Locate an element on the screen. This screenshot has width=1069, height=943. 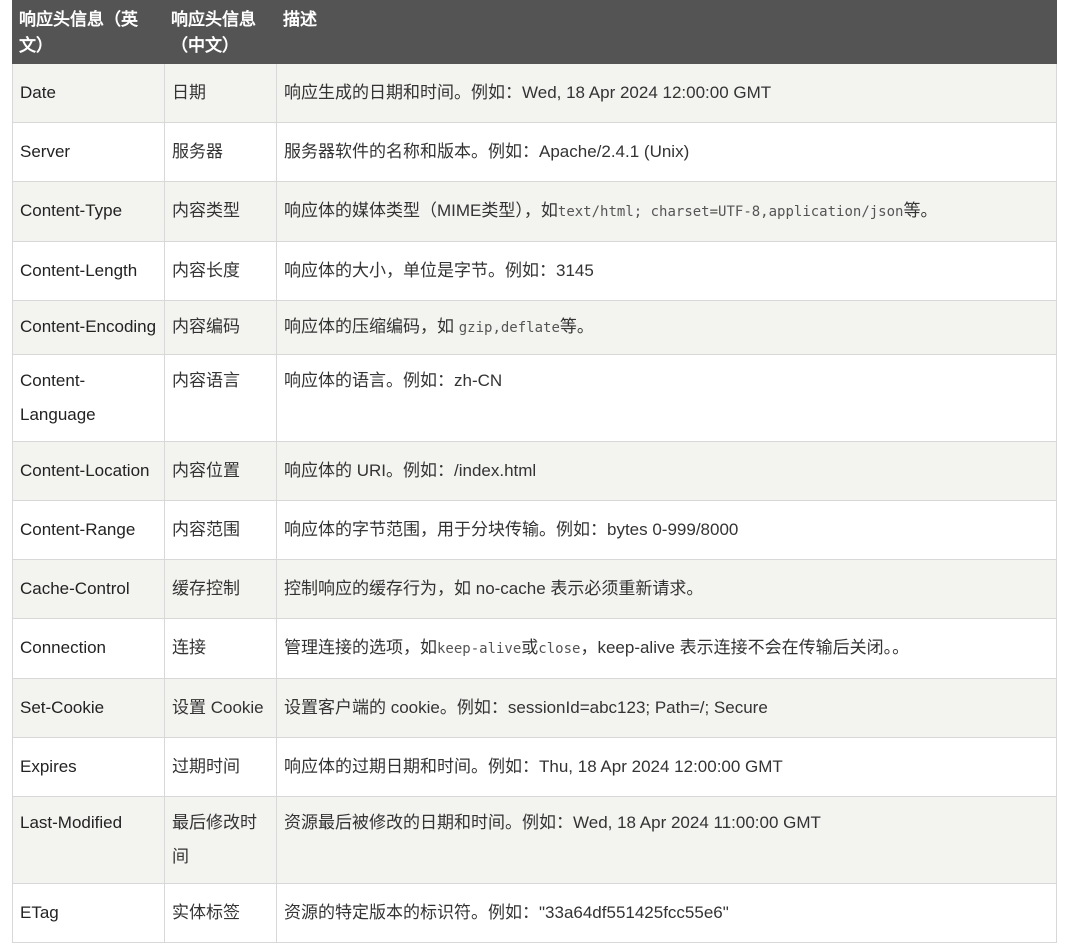
header-name-en: Date is located at coordinates (88, 93).